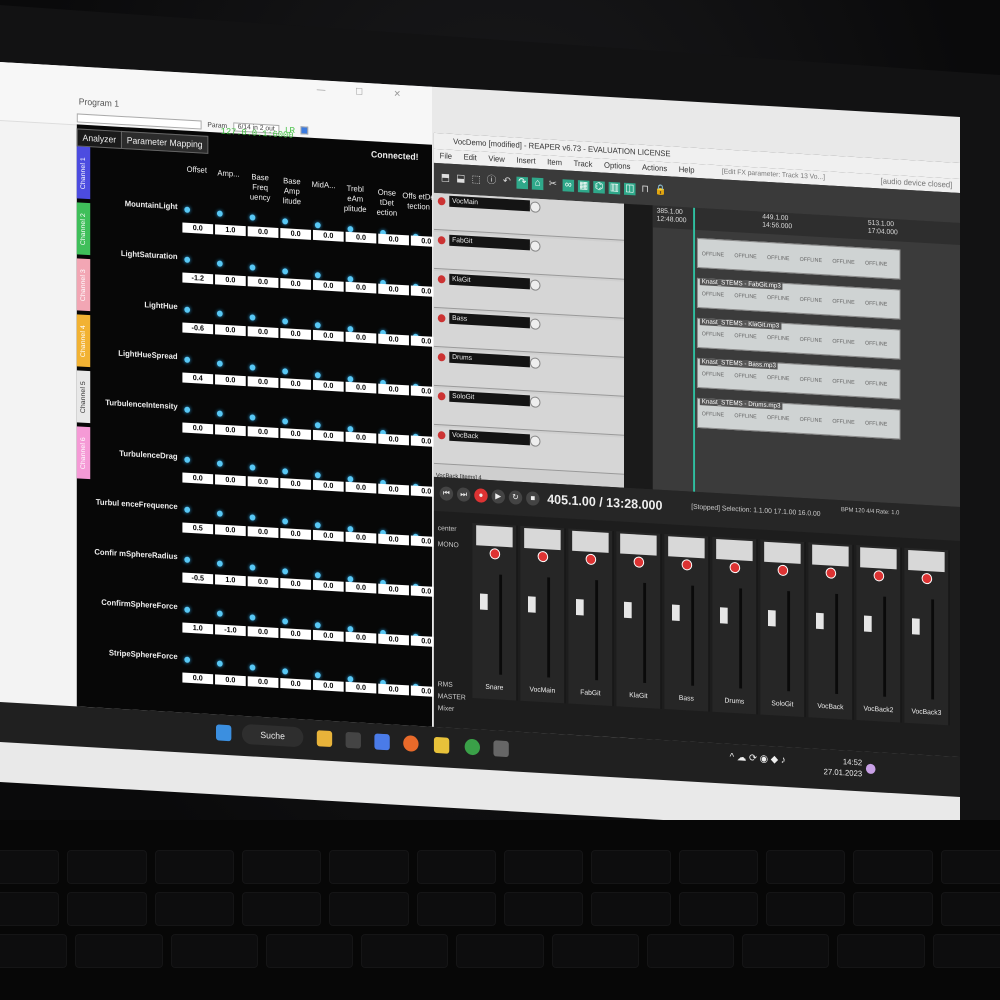 The height and width of the screenshot is (1000, 1000). Describe the element at coordinates (198, 278) in the screenshot. I see `value-field: -1.2` at that location.